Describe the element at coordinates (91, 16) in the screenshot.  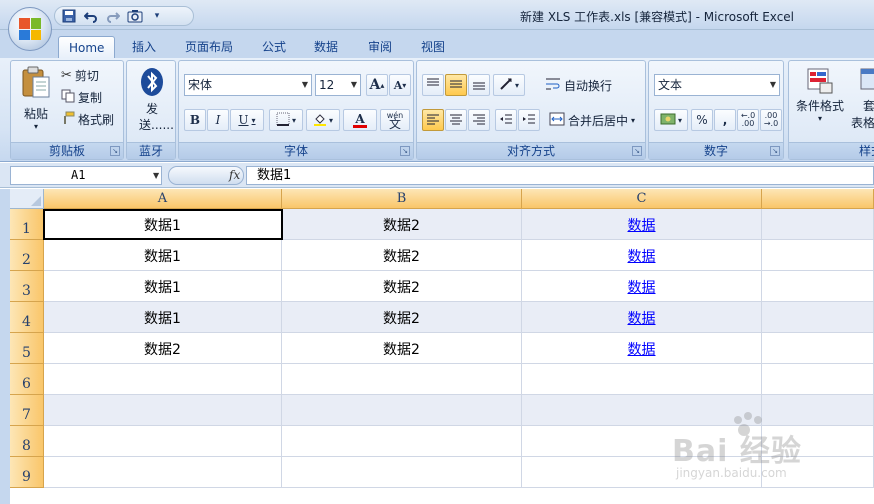
I see `undo-icon` at that location.